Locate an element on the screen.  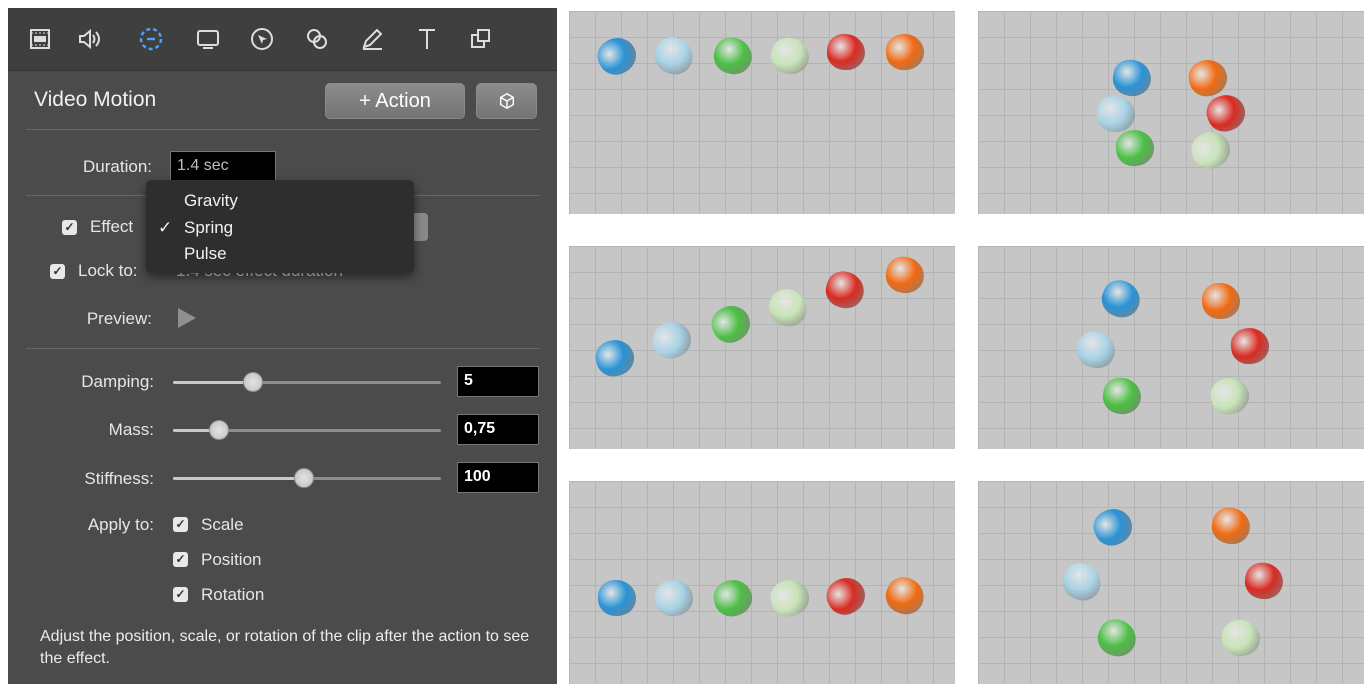
lock-label: Lock to: is located at coordinates (108, 270).